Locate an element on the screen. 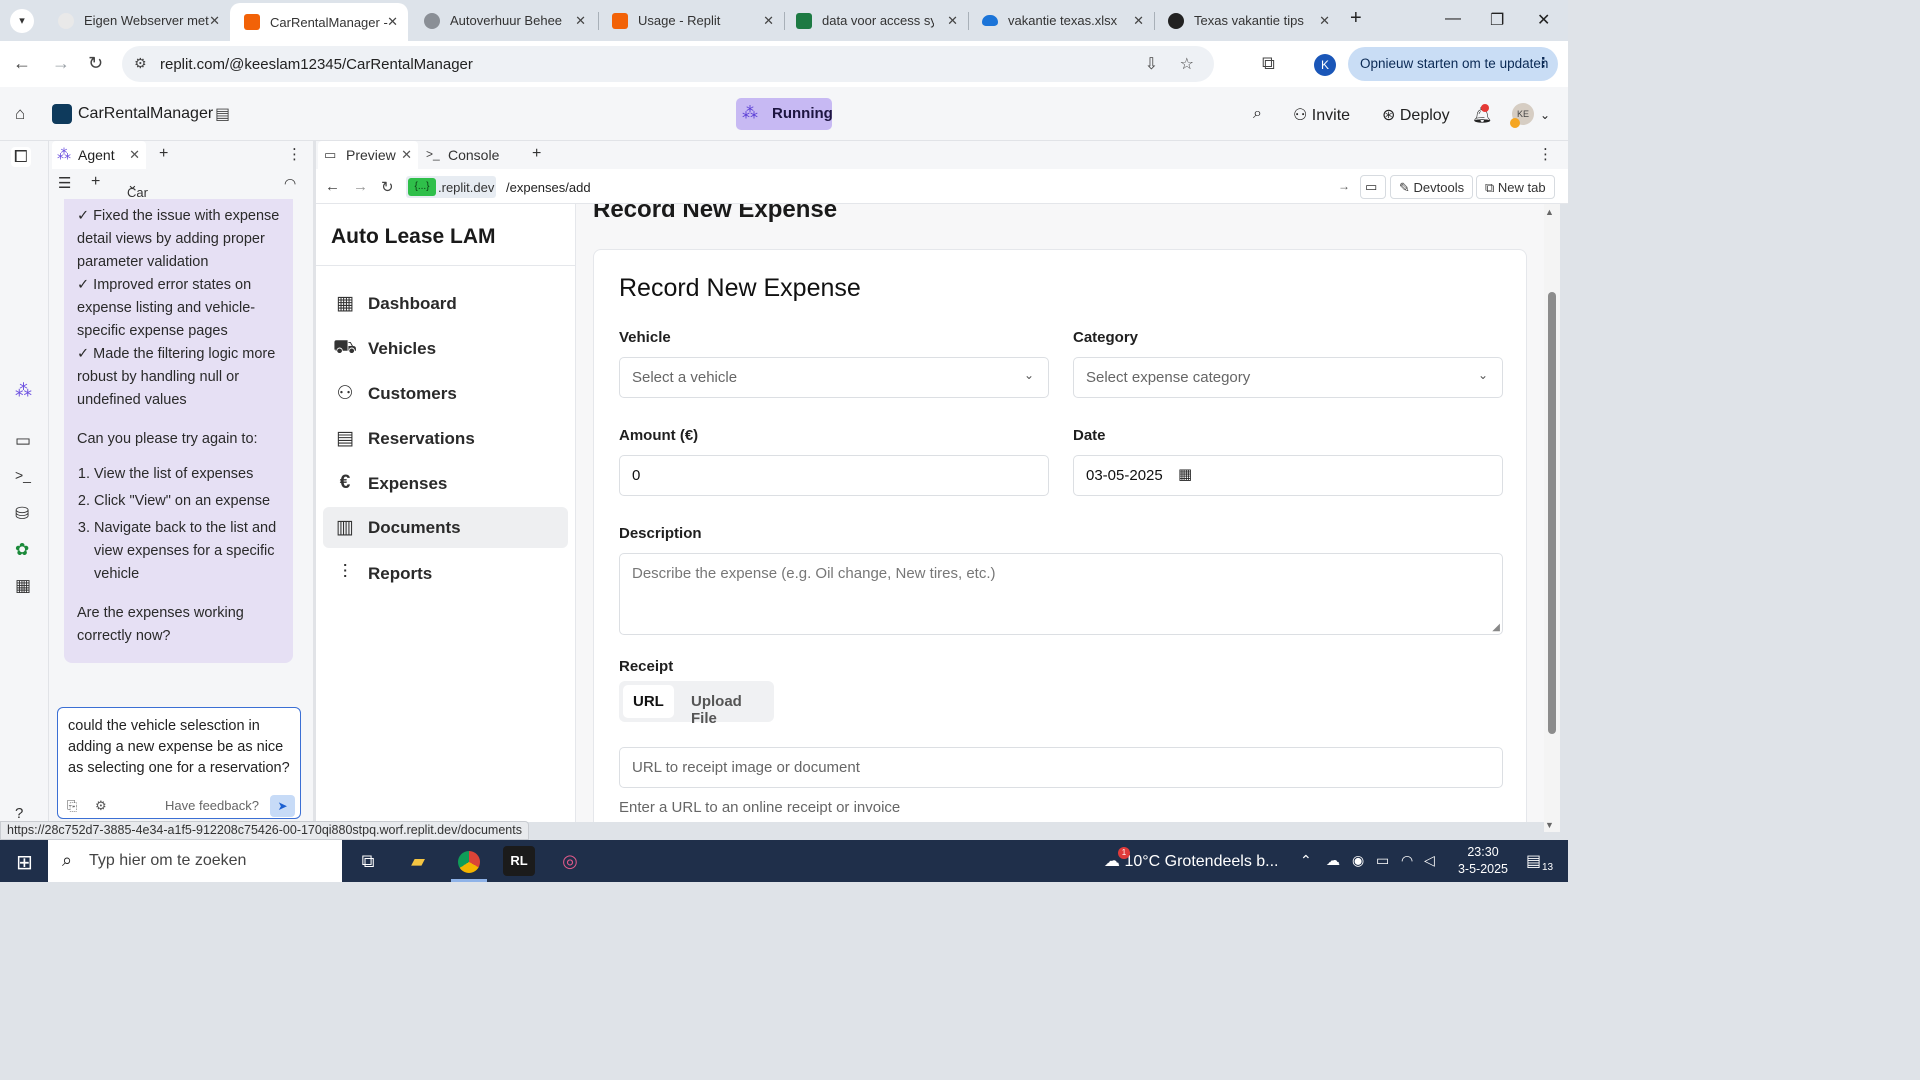  browser-tab-2: CarRentalManager - I ✕ is located at coordinates (319, 22).